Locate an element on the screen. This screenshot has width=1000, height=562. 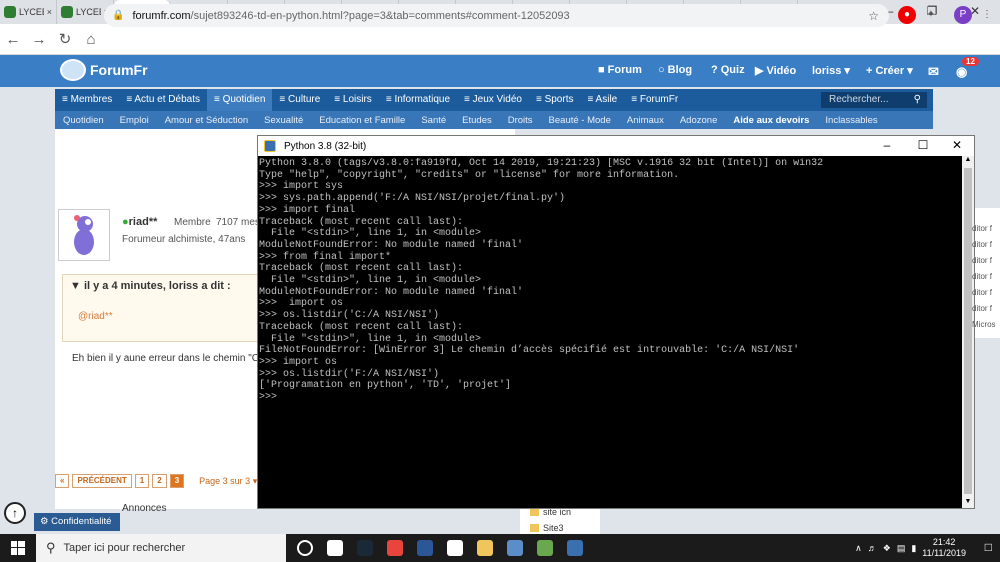
home-icon: ⌂ is located at coordinates (91, 39).